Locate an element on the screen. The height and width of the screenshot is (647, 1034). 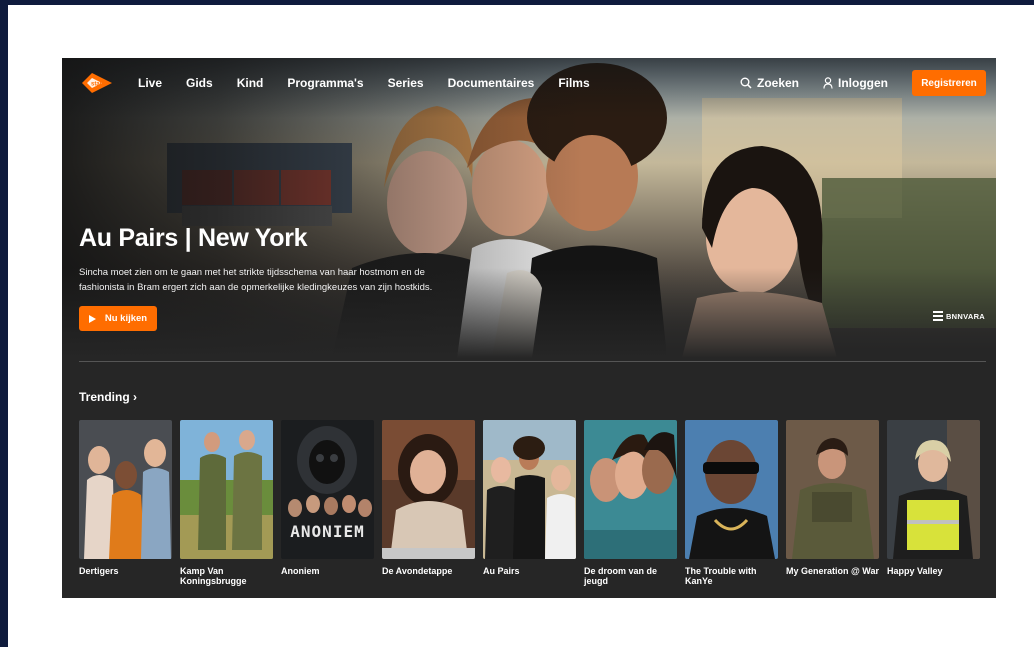
trending-tile-my-generation-at-war: My Generation @ War is located at coordinates (832, 503).